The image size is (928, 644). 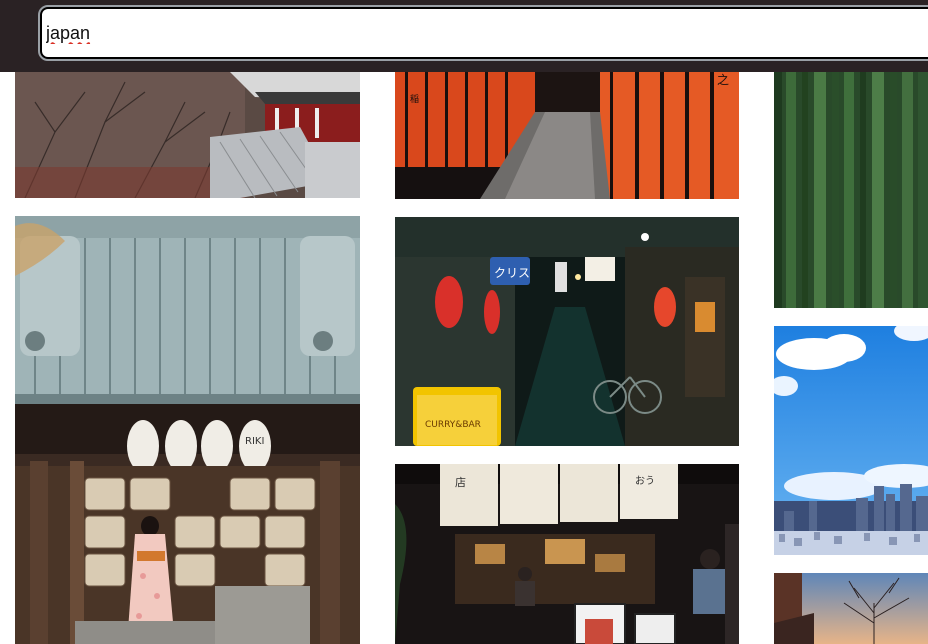 I want to click on svg-text: CURRY&BAR, so click(x=453, y=425).